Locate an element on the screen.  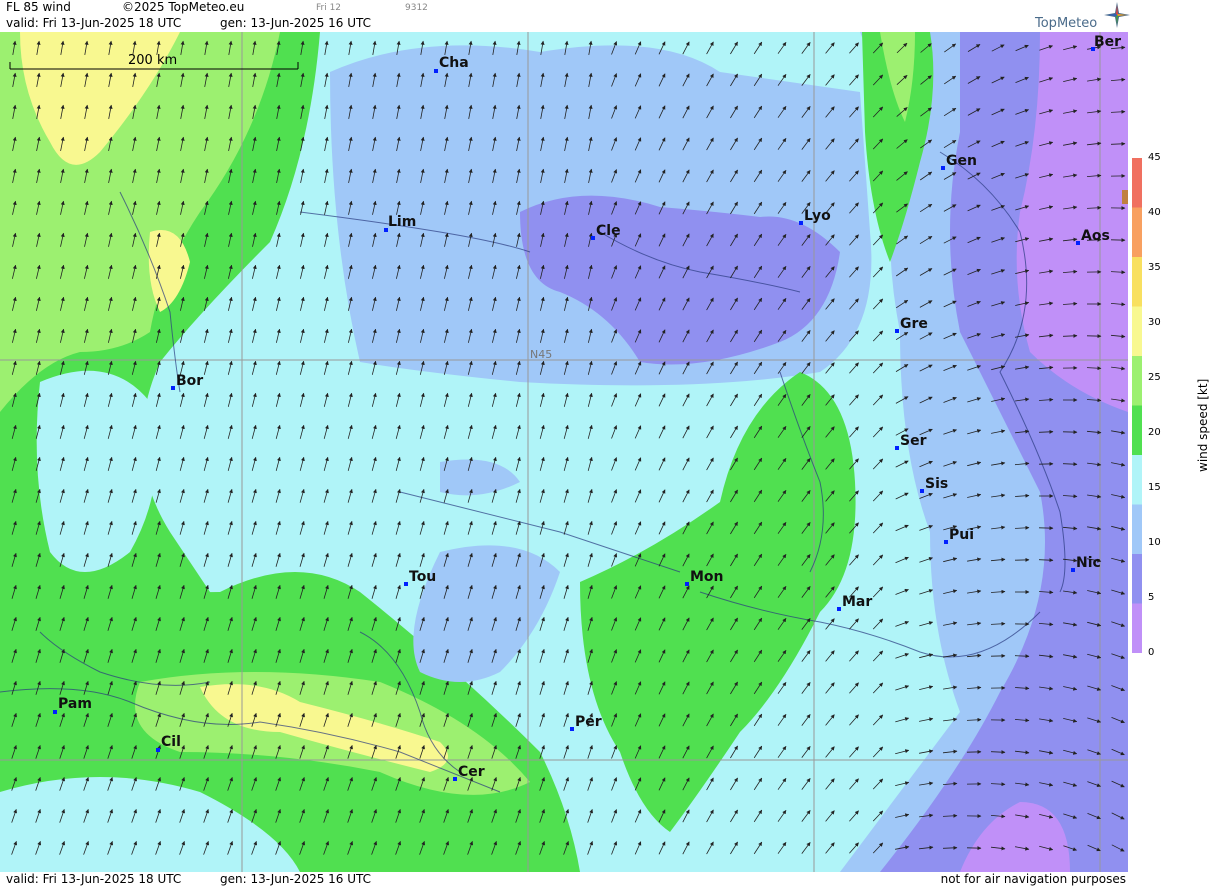
compass-star-icon is located at coordinates (1117, 15).